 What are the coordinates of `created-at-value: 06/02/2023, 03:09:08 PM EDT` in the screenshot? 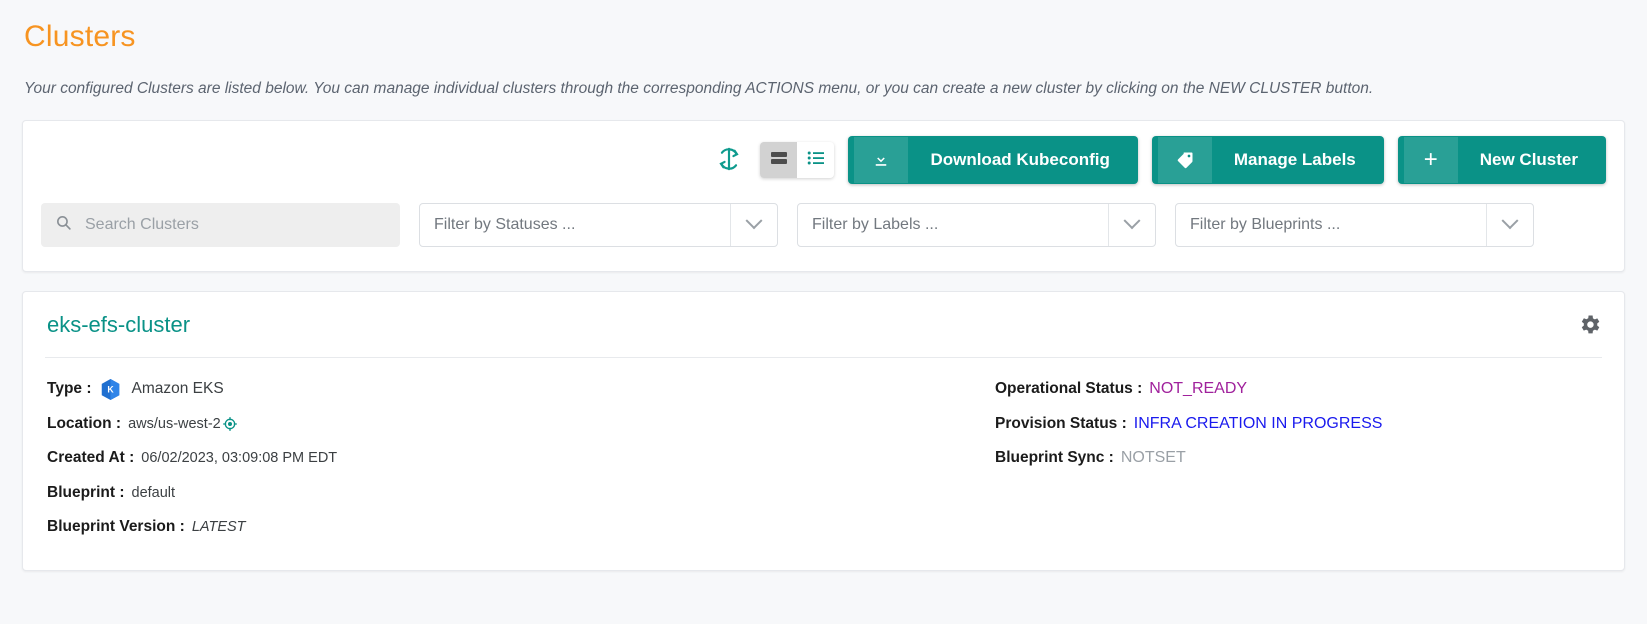 It's located at (239, 458).